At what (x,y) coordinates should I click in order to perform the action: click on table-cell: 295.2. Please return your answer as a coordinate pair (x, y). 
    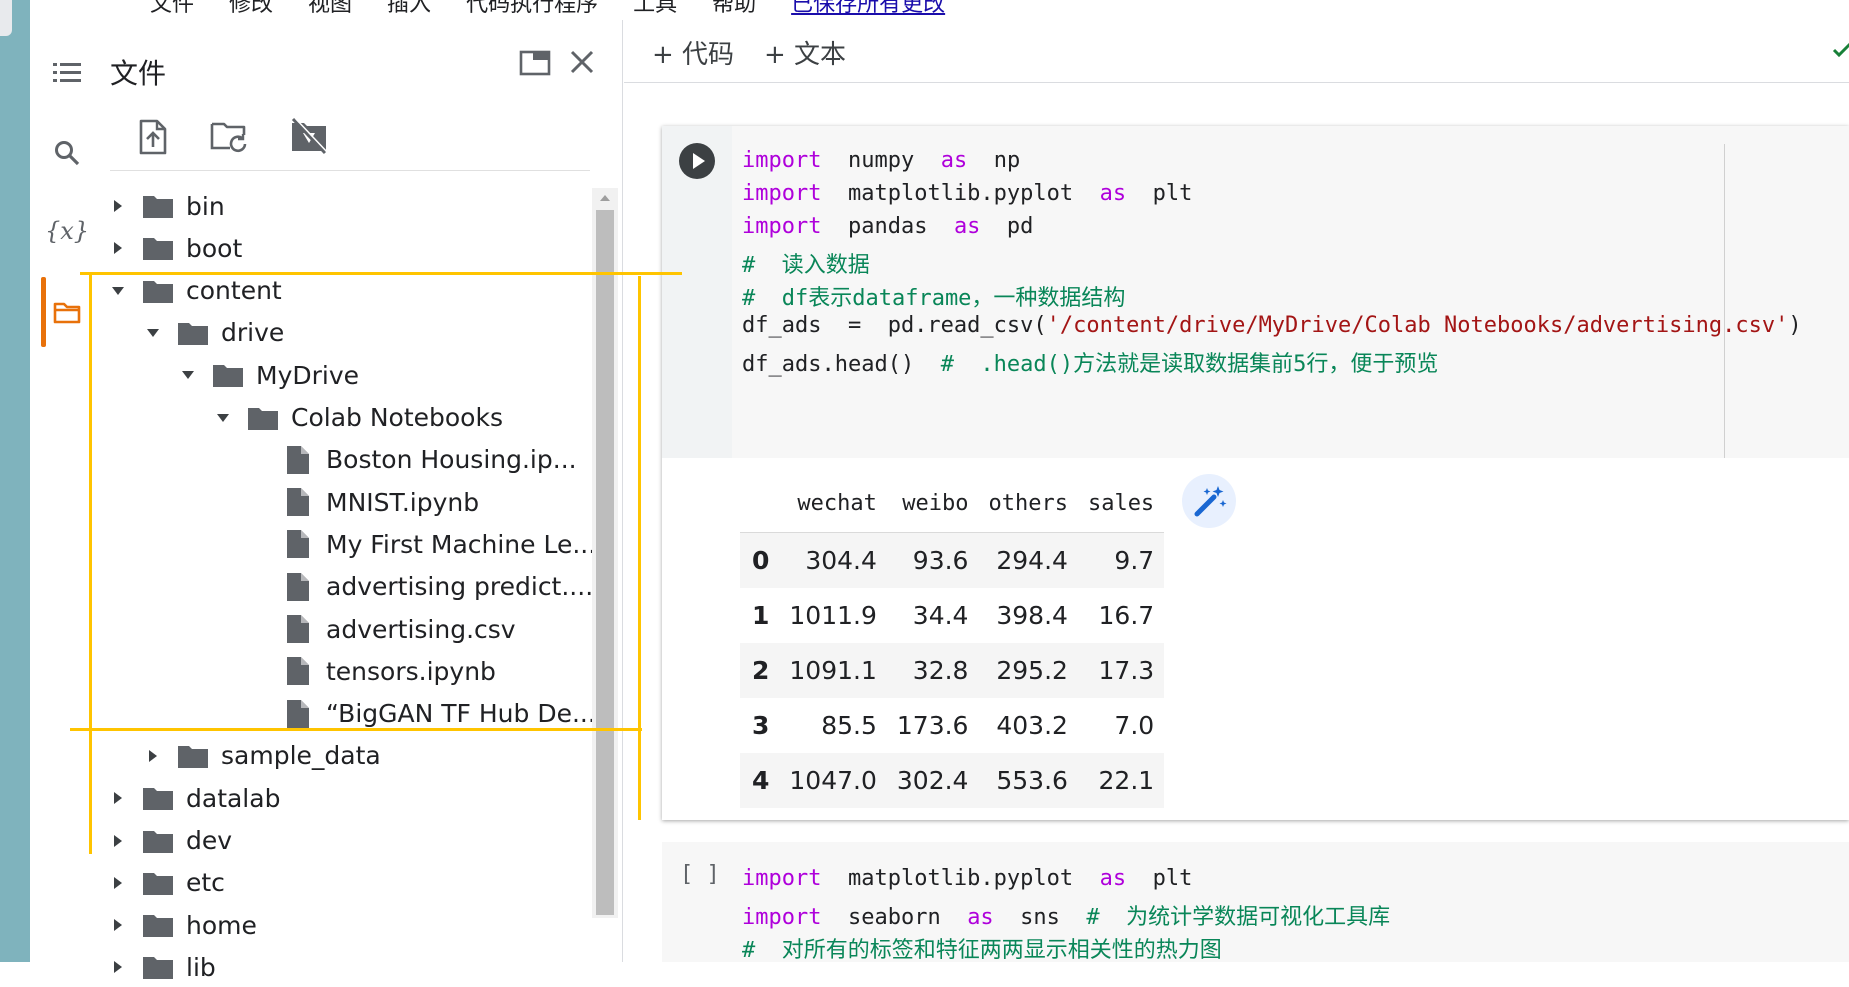
    Looking at the image, I should click on (1028, 670).